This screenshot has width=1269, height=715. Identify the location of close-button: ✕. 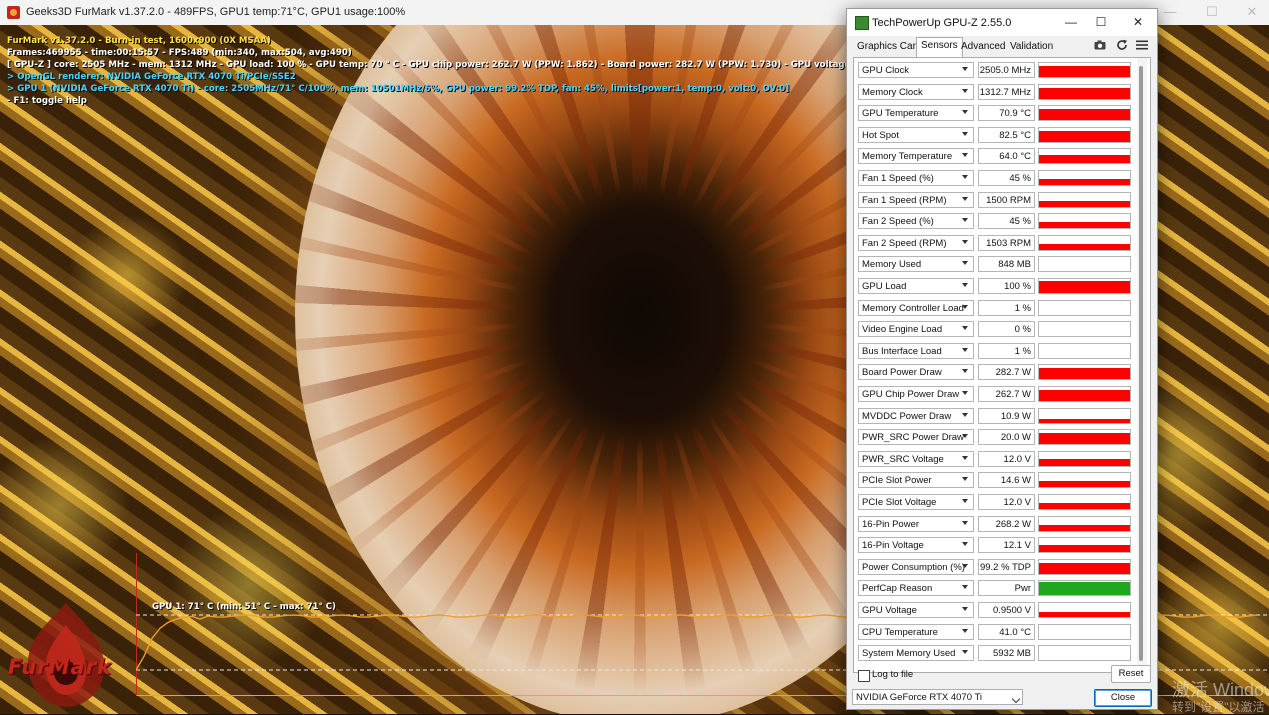
(1250, 12).